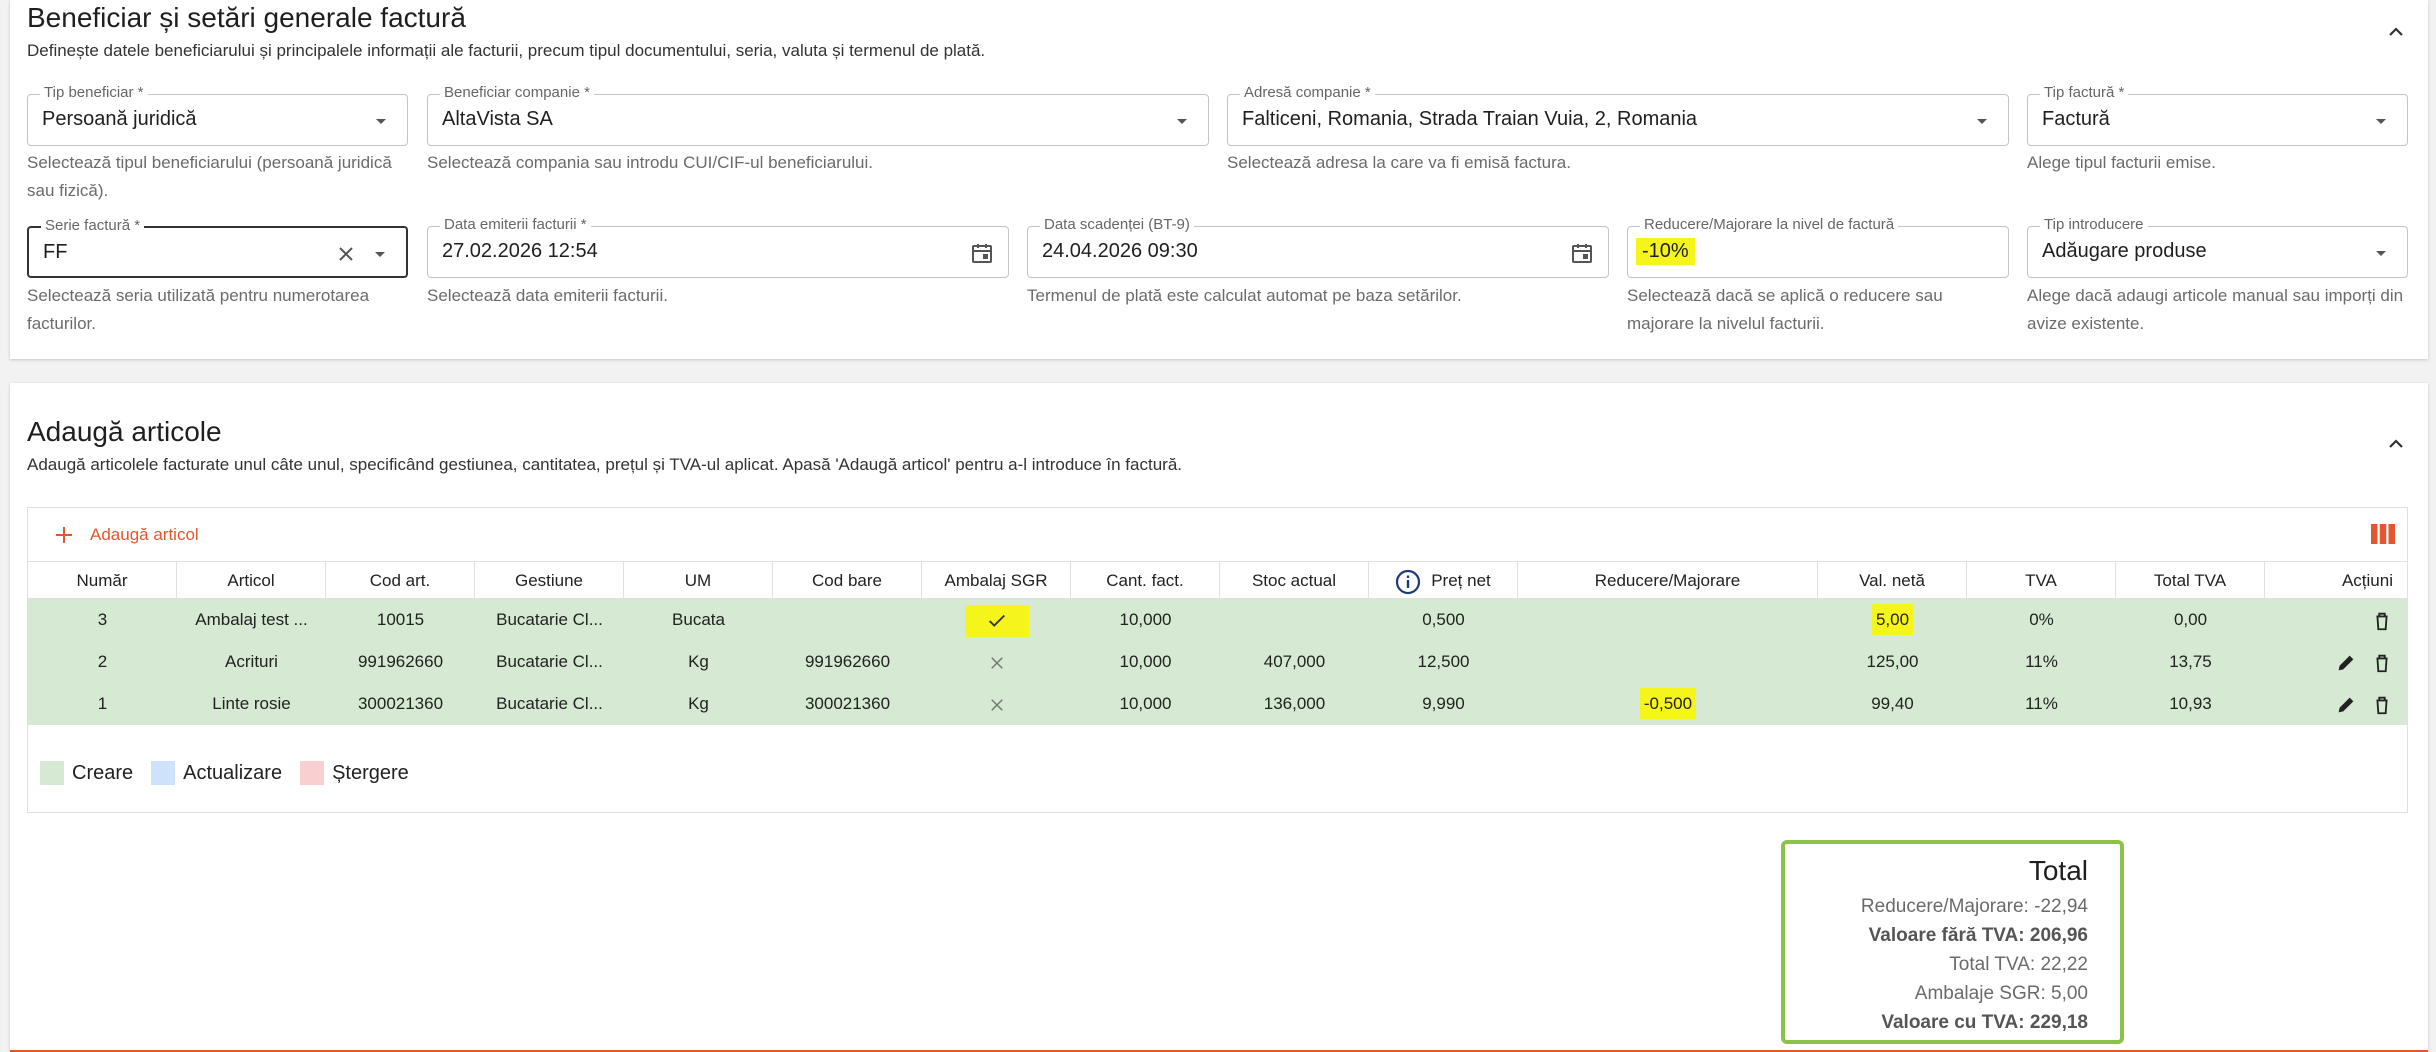 This screenshot has width=2436, height=1052. I want to click on cross-icon, so click(996, 704).